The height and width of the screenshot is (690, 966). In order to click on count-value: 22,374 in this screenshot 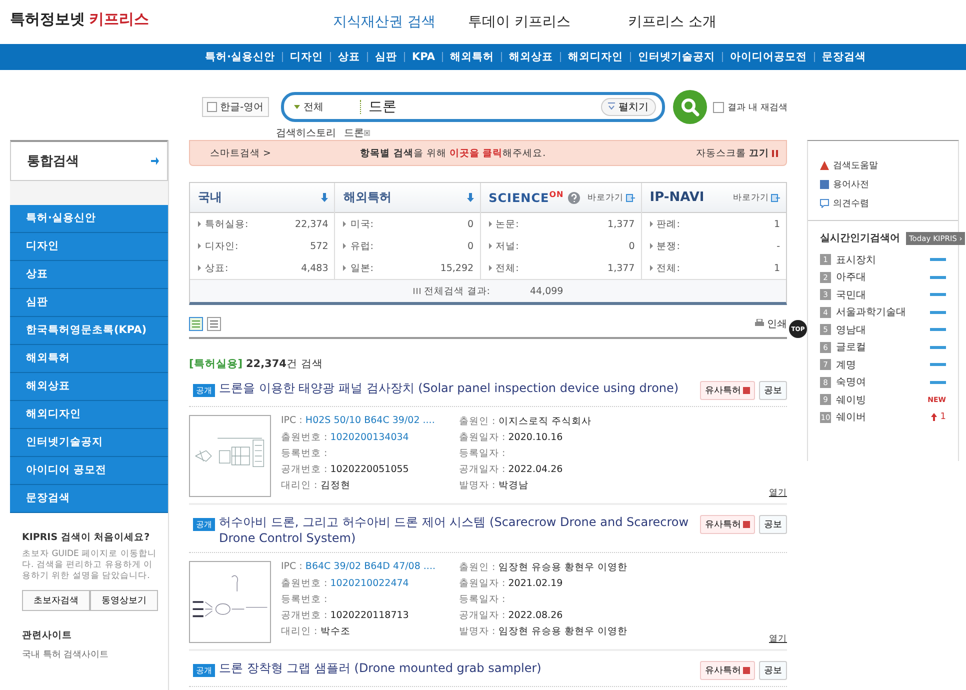, I will do `click(311, 224)`.